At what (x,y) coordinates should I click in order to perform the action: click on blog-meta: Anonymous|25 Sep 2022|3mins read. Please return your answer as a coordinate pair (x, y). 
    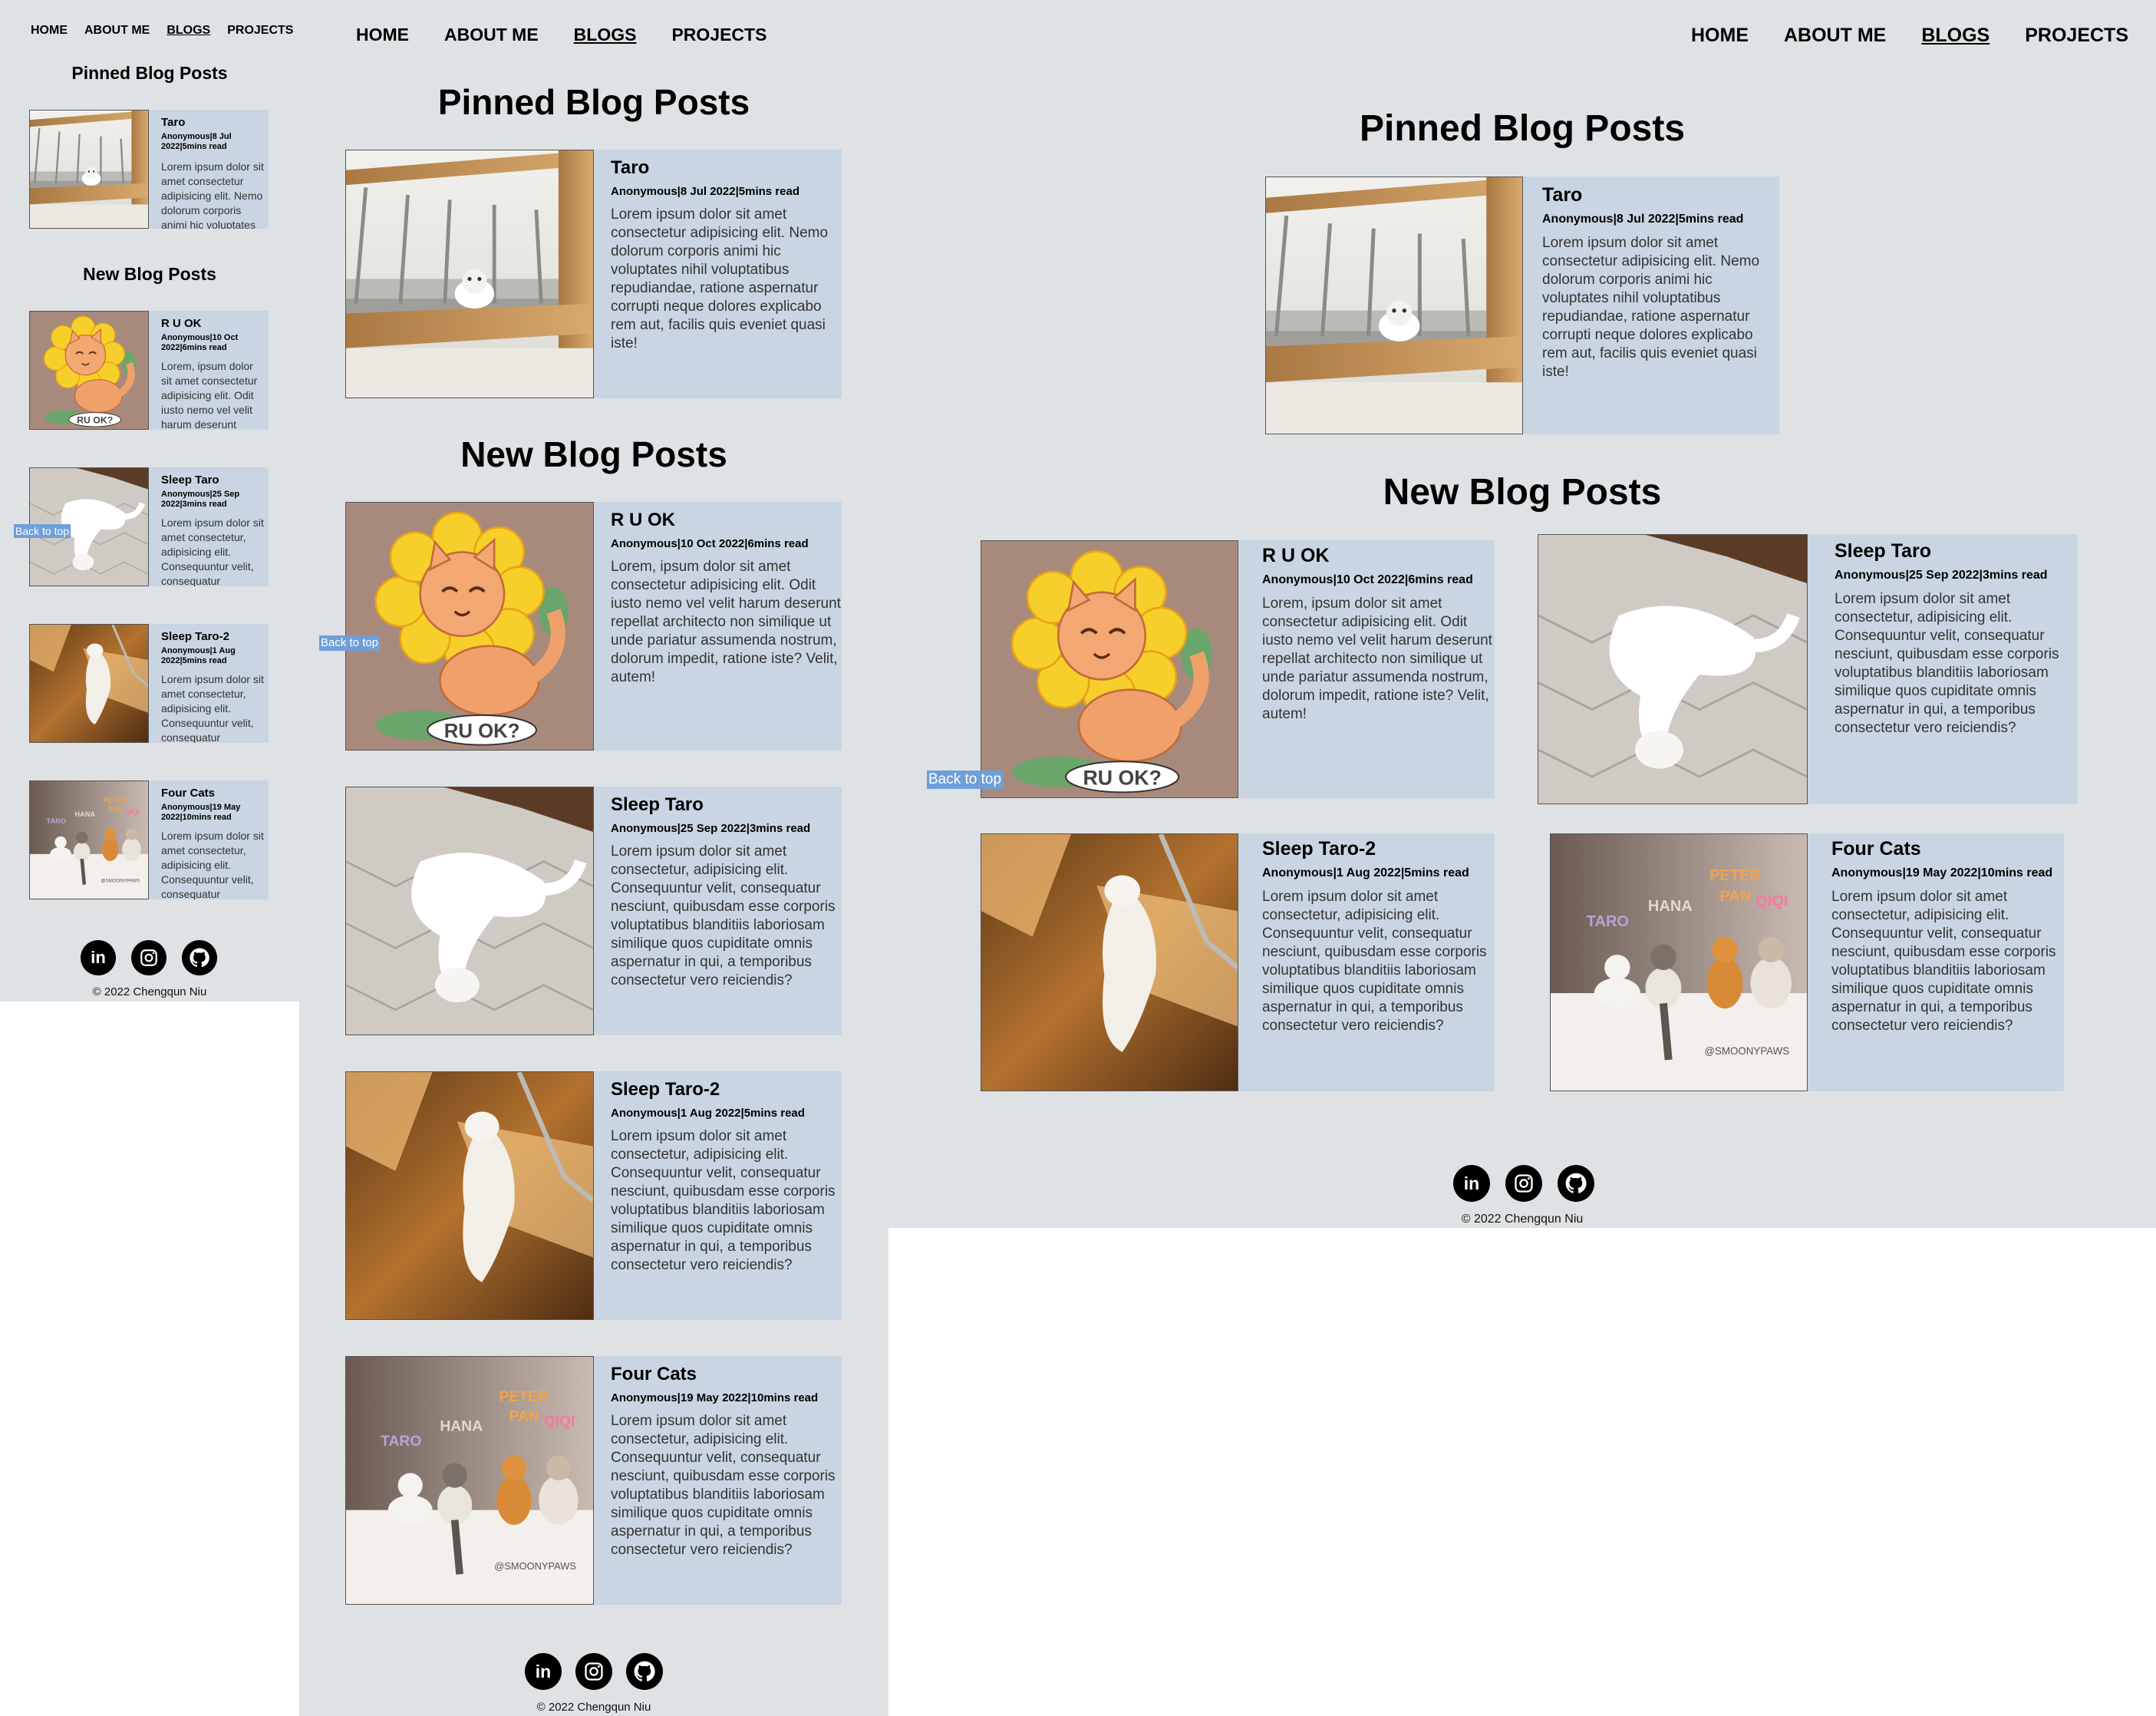
    Looking at the image, I should click on (711, 828).